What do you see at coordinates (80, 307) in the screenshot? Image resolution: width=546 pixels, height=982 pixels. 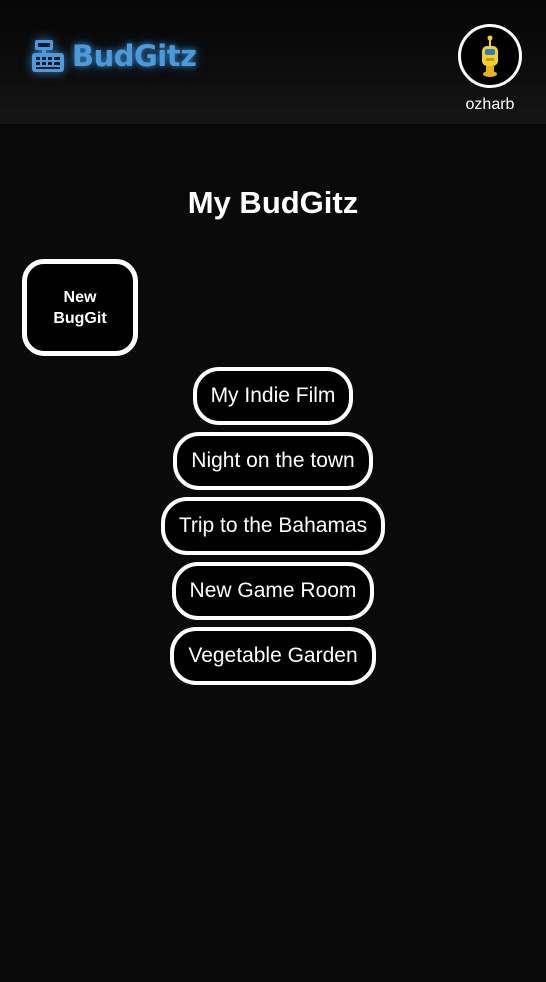 I see `new-budget-button: New BugGit` at bounding box center [80, 307].